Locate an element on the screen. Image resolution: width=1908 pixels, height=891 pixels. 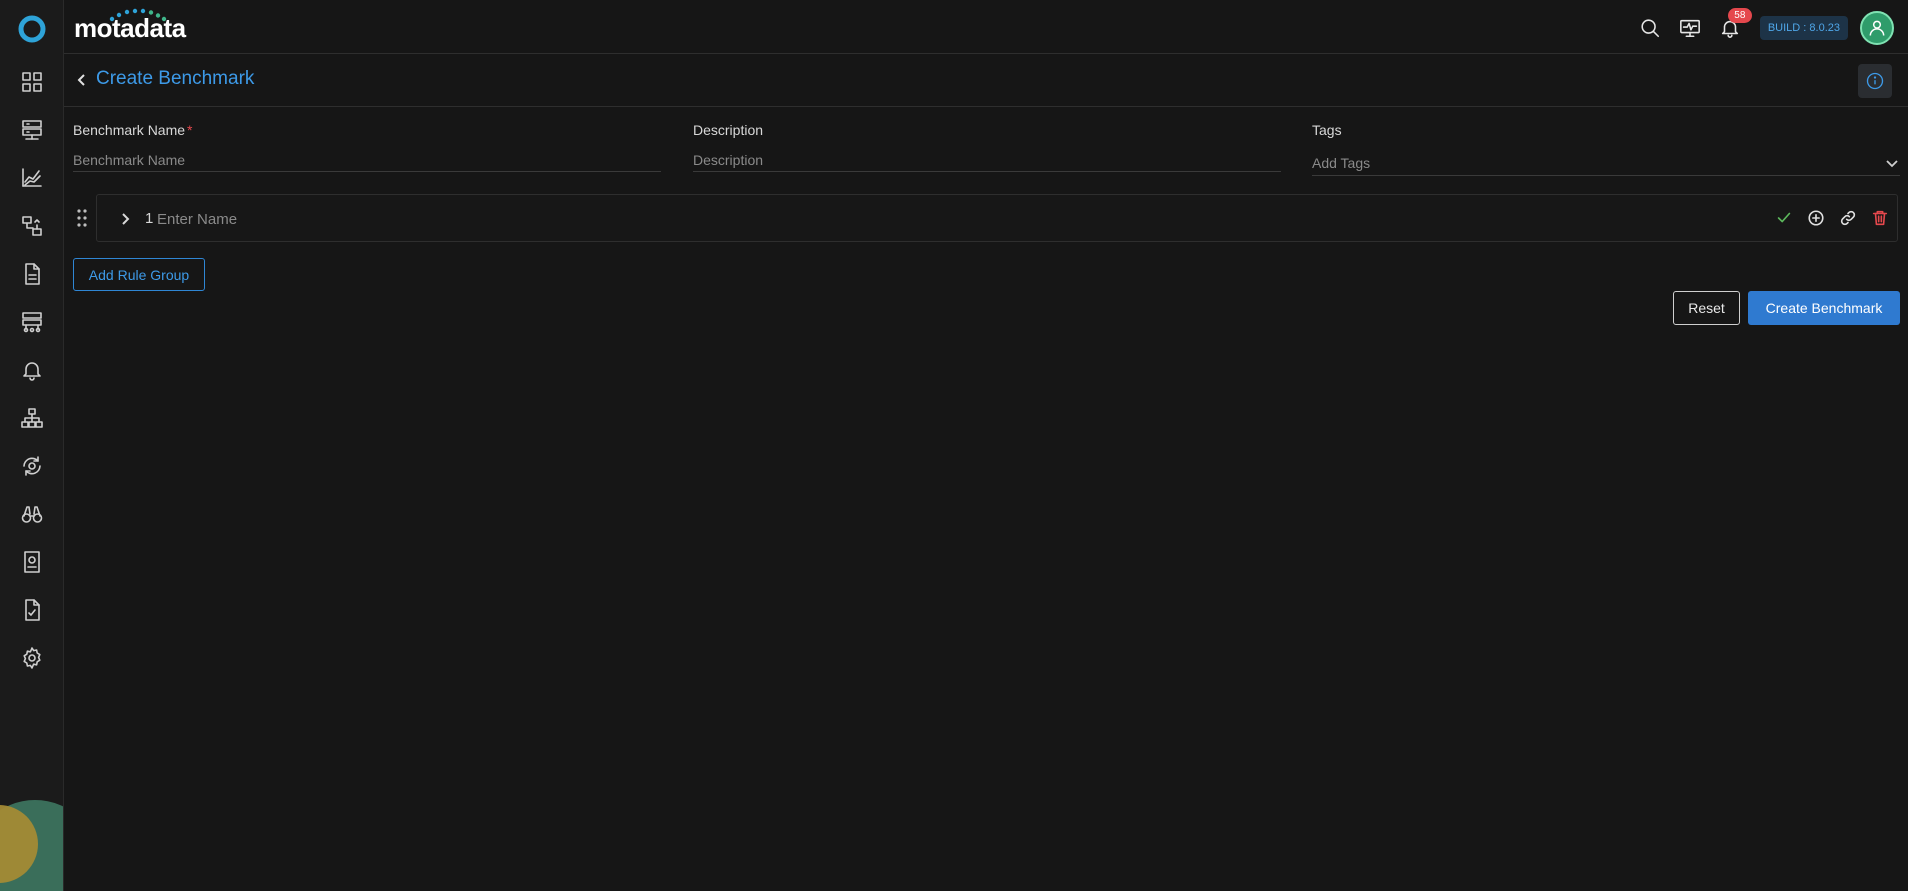
binoculars-icon is located at coordinates (32, 514).